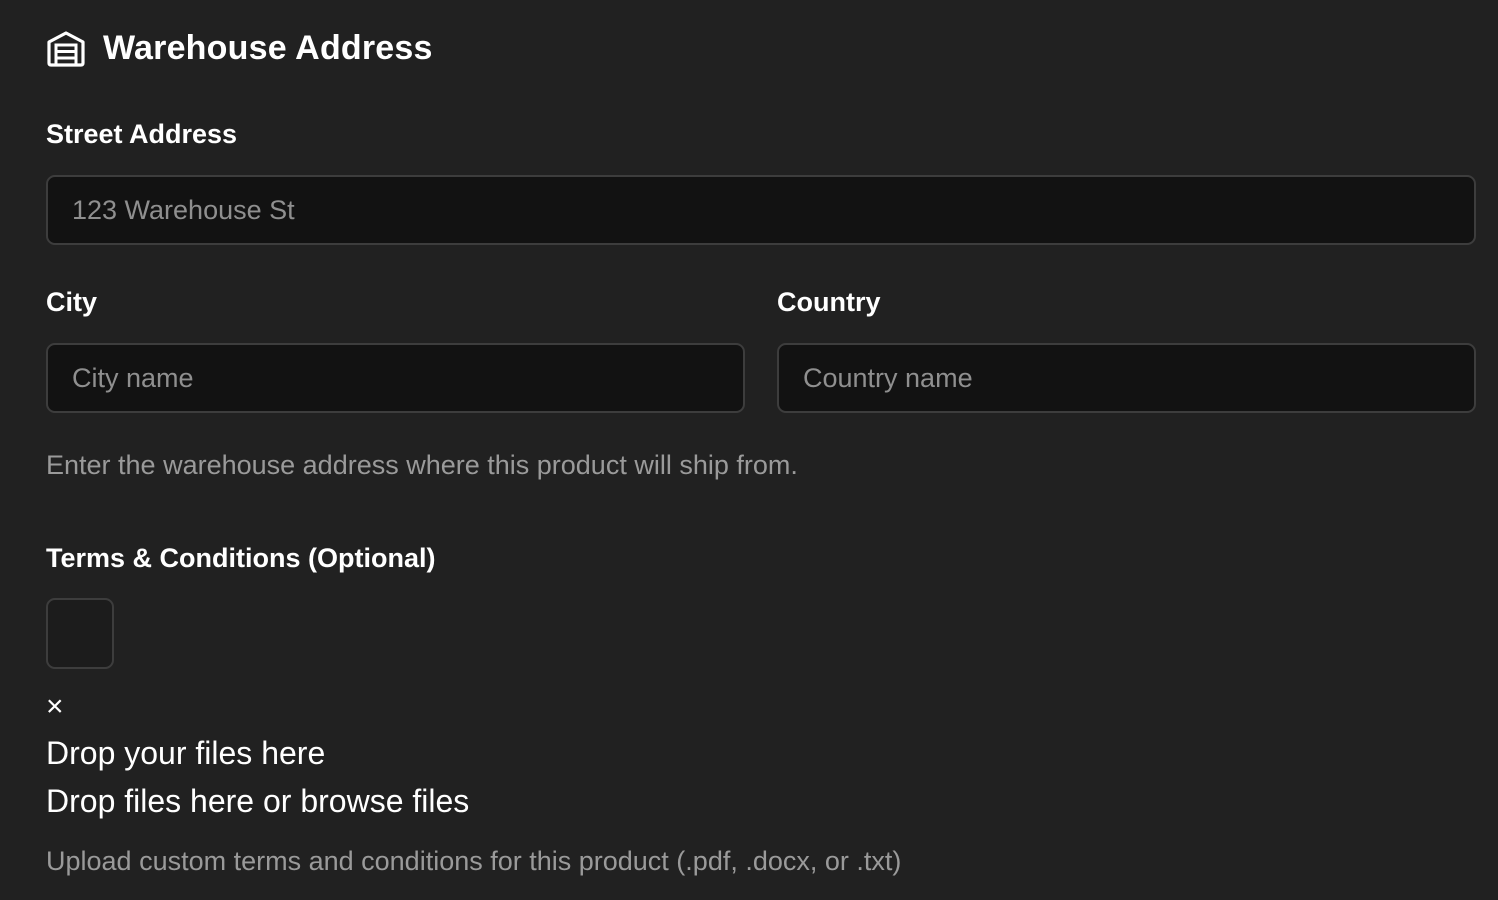 This screenshot has height=900, width=1498. Describe the element at coordinates (186, 753) in the screenshot. I see `dropzone-title: Drop your files here` at that location.